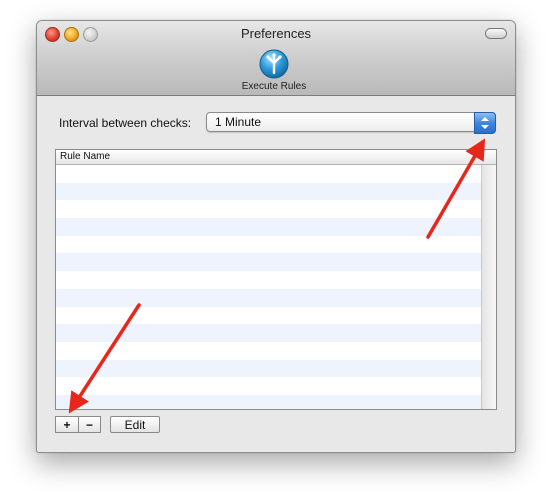 The width and height of the screenshot is (550, 502). Describe the element at coordinates (274, 86) in the screenshot. I see `toolbar-item-label: Execute Rules` at that location.